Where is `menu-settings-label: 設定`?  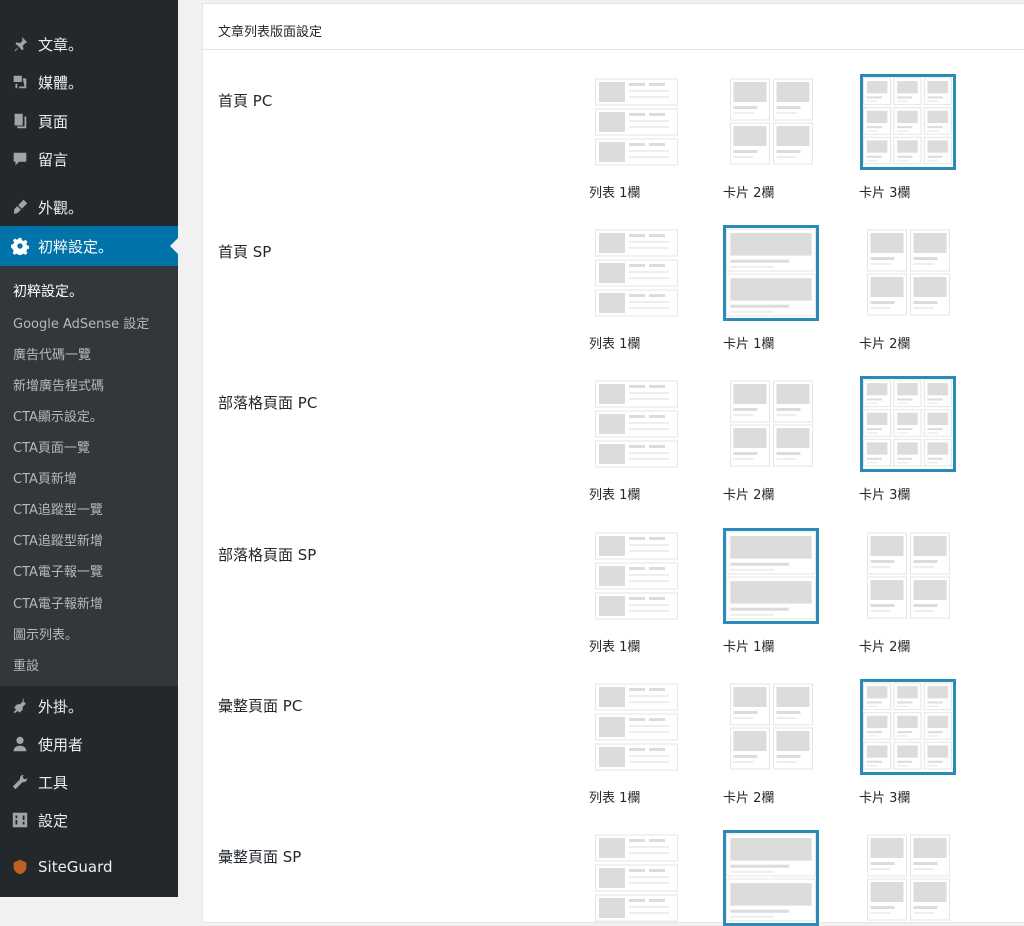
menu-settings-label: 設定 is located at coordinates (53, 820).